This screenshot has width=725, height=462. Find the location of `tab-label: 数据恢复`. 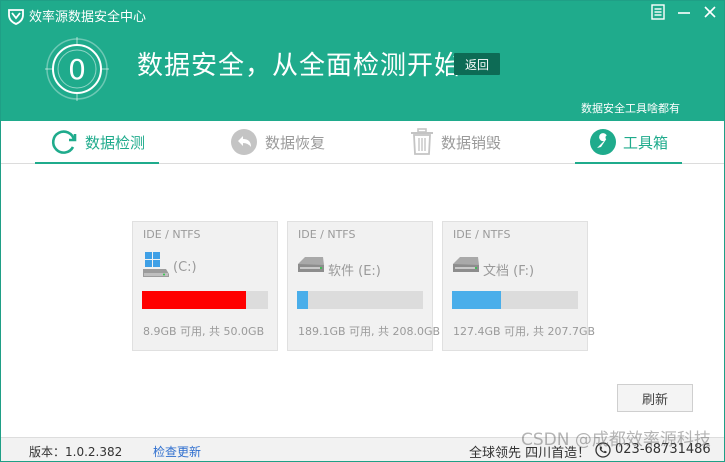

tab-label: 数据恢复 is located at coordinates (295, 142).